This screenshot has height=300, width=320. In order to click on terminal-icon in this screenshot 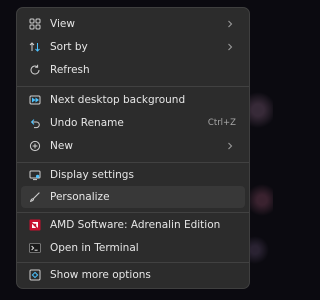, I will do `click(35, 248)`.